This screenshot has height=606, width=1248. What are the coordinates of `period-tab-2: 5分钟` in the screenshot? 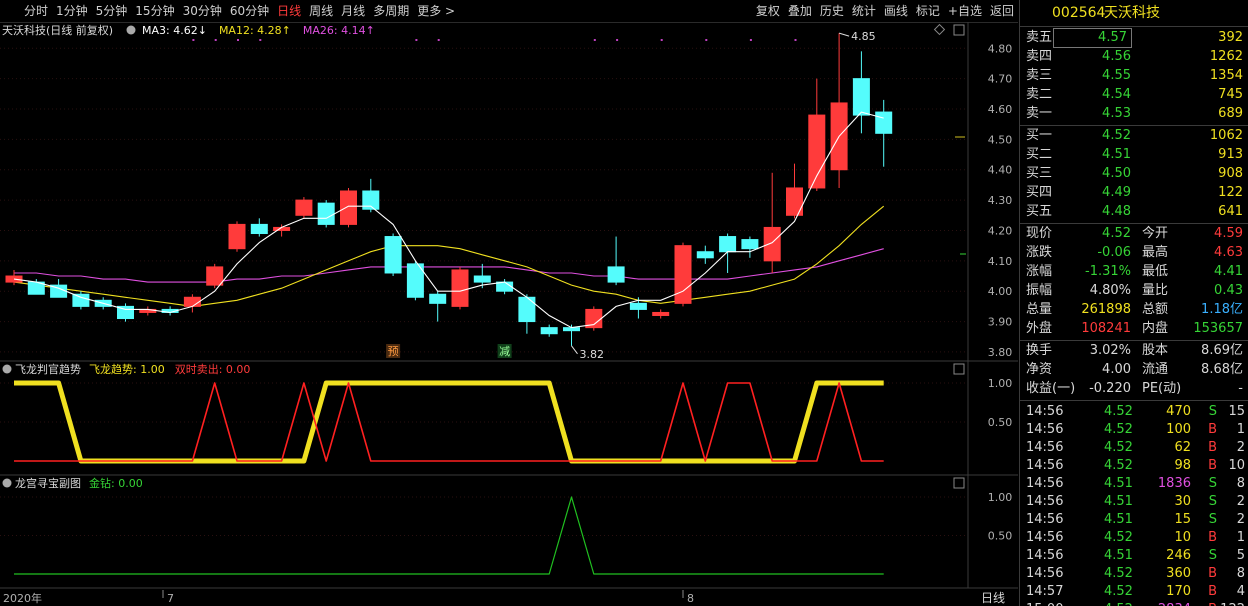 It's located at (112, 11).